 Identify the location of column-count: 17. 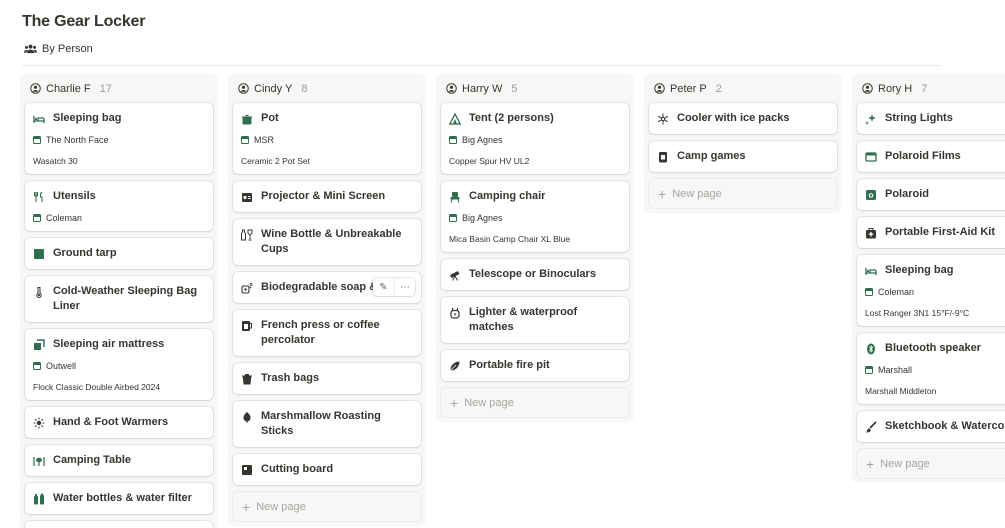
(105, 88).